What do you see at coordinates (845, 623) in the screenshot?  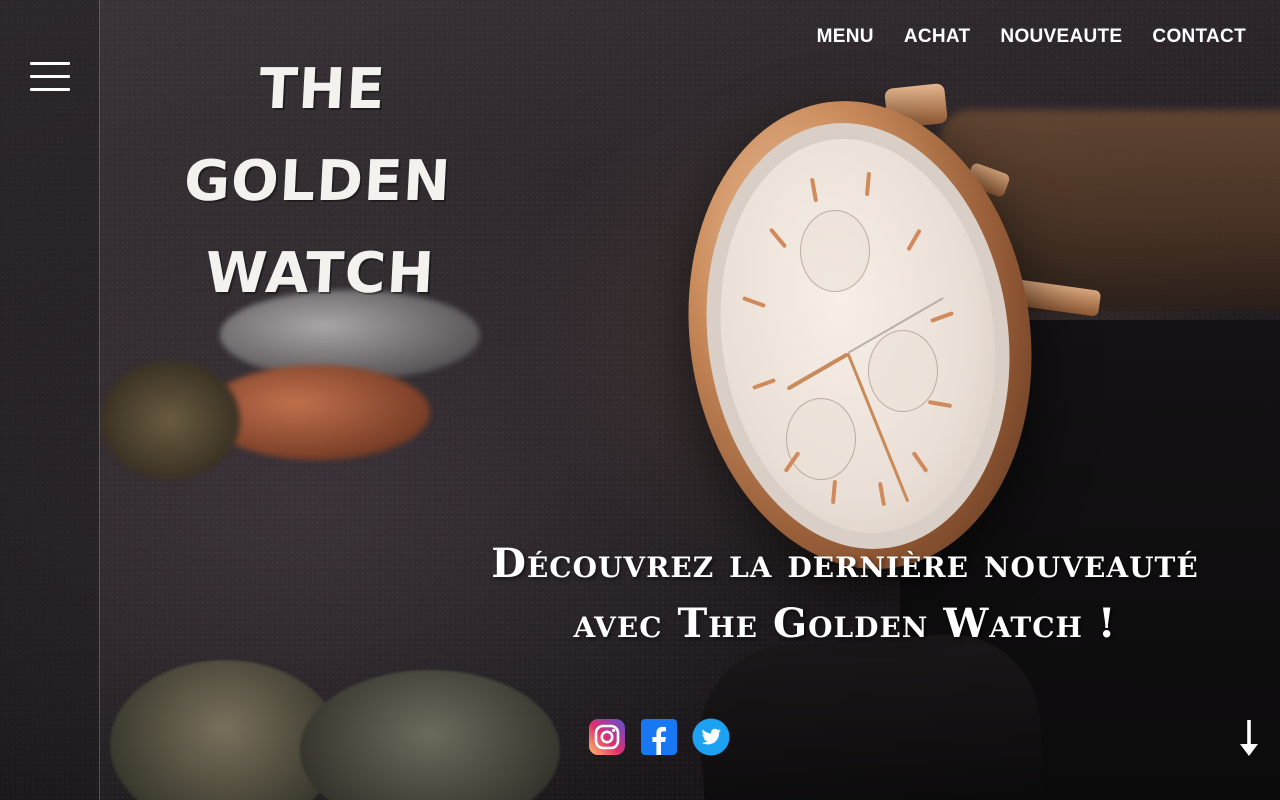 I see `hero-headline-line2: avec The Golden Watch !` at bounding box center [845, 623].